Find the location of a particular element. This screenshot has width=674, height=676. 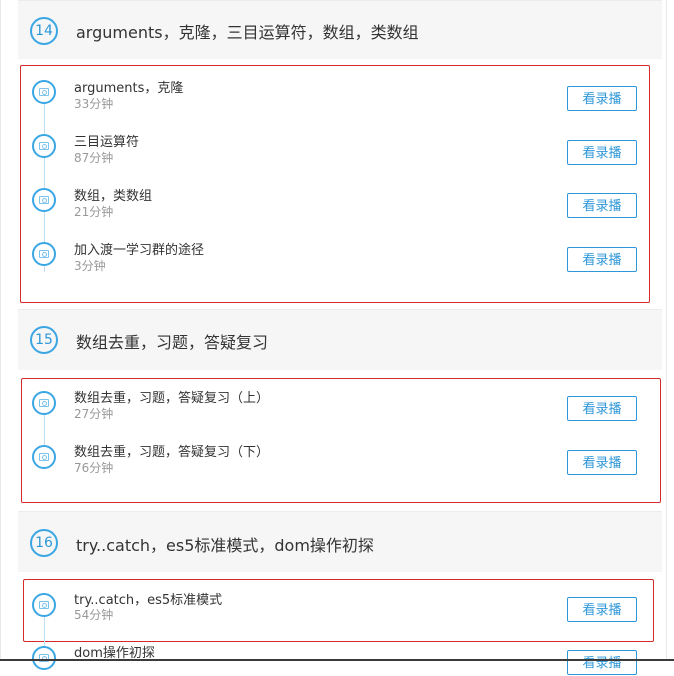

chapter-title: try..catch，es5标准模式，dom操作初探 is located at coordinates (225, 545).